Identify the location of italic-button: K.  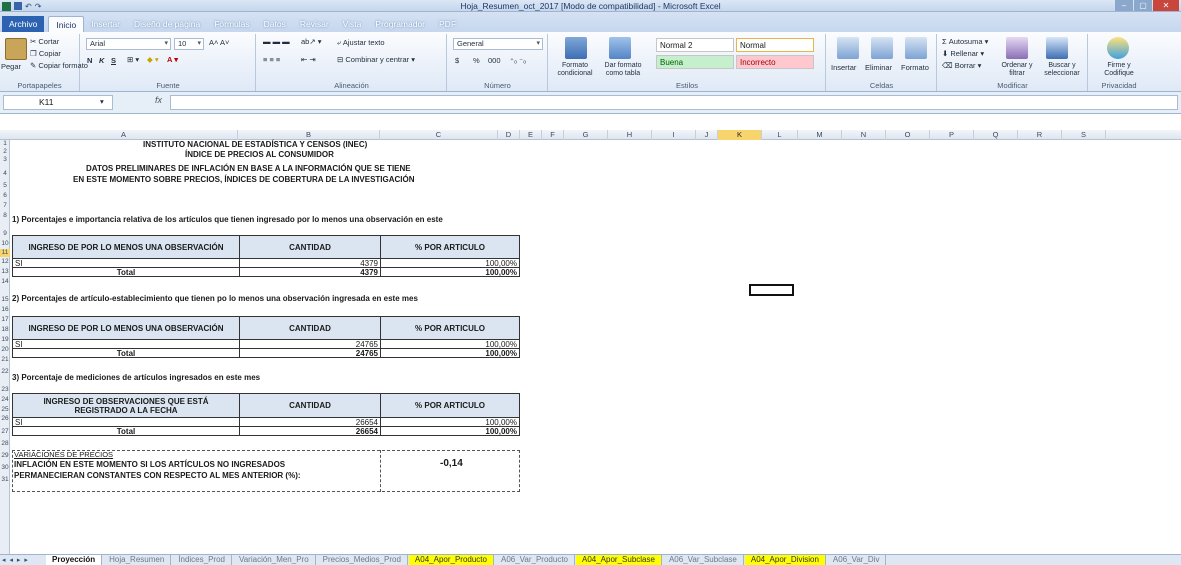
(101, 60).